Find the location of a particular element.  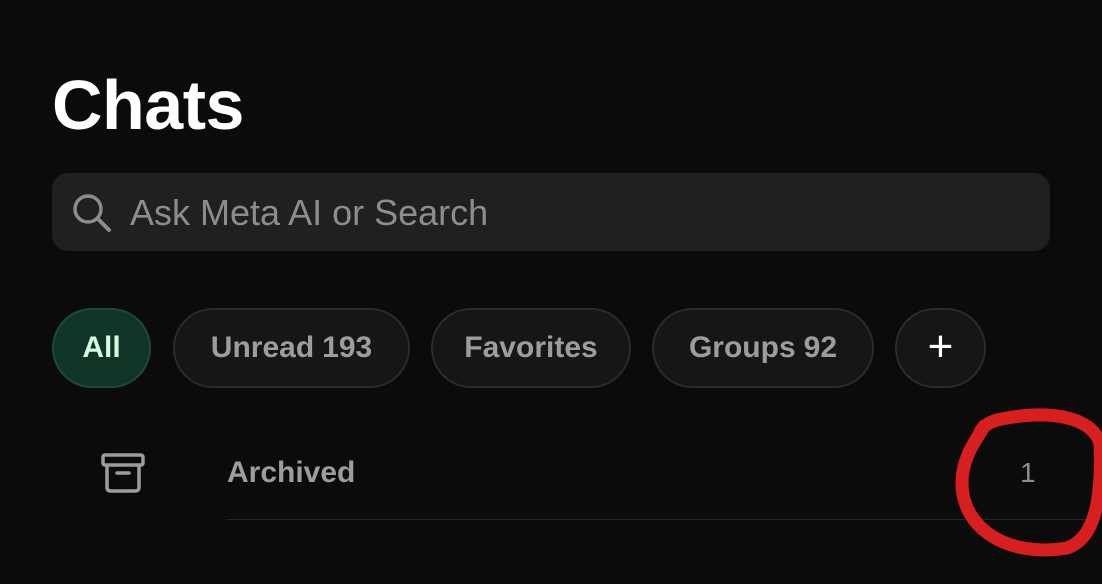

search-bar: Ask Meta AI or Search is located at coordinates (551, 212).